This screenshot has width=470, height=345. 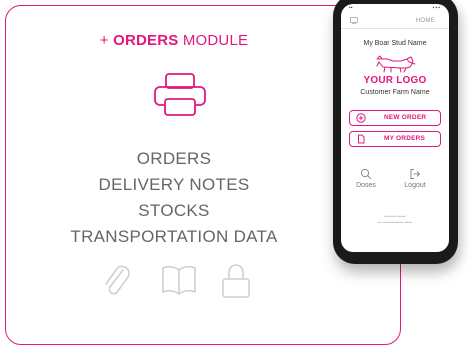 What do you see at coordinates (106, 40) in the screenshot?
I see `title-prefix: +` at bounding box center [106, 40].